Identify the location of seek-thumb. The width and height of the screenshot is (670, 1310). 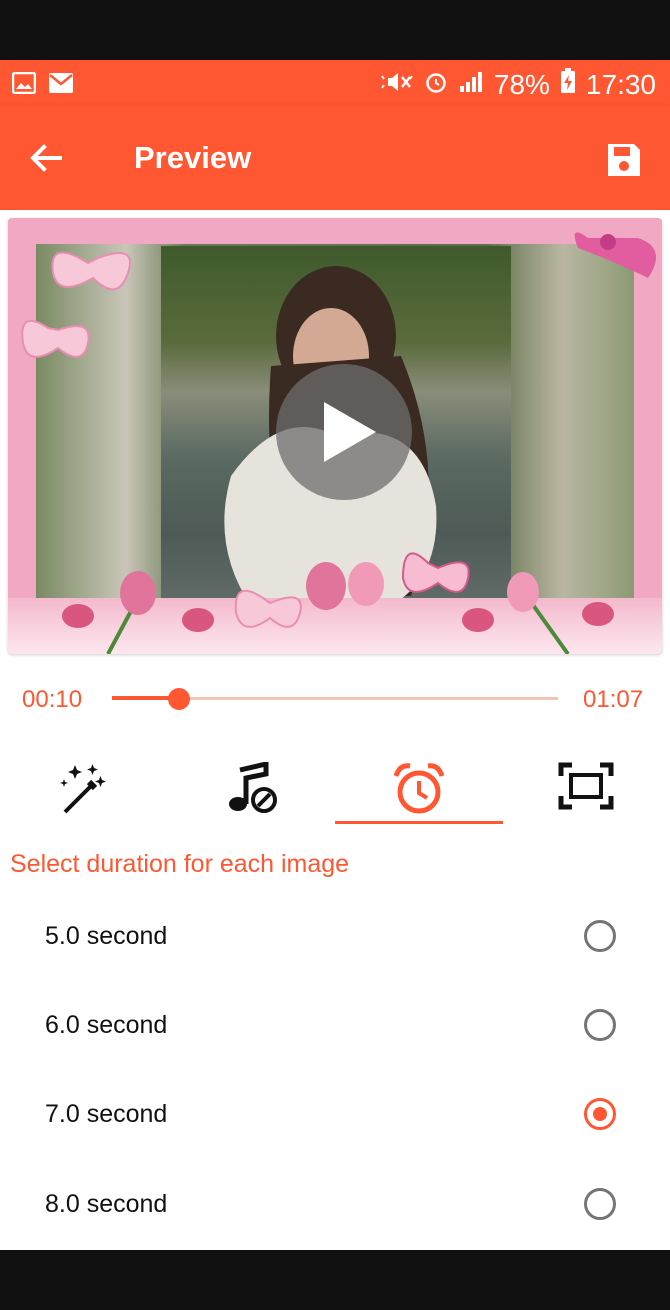
(178, 699).